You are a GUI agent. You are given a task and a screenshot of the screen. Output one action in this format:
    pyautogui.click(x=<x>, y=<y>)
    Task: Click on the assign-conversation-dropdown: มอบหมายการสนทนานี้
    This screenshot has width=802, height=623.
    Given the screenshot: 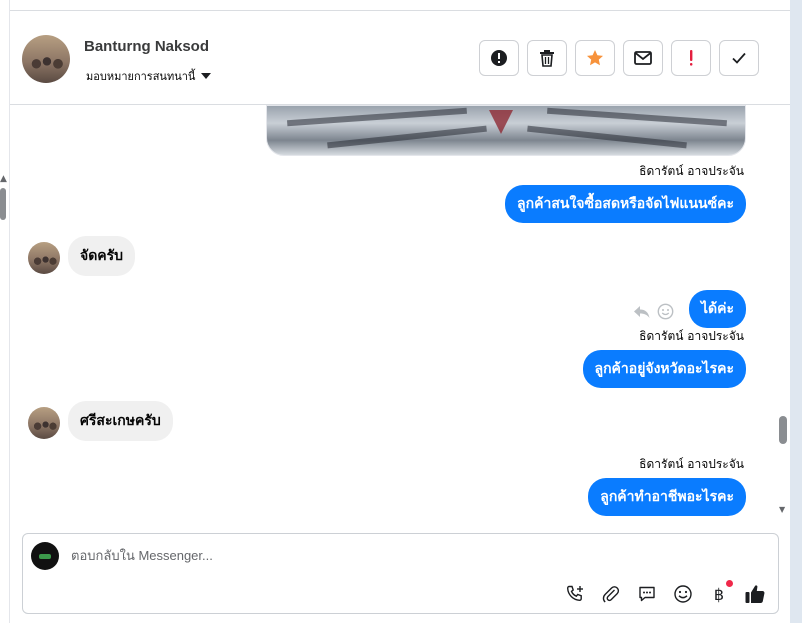 What is the action you would take?
    pyautogui.click(x=149, y=76)
    